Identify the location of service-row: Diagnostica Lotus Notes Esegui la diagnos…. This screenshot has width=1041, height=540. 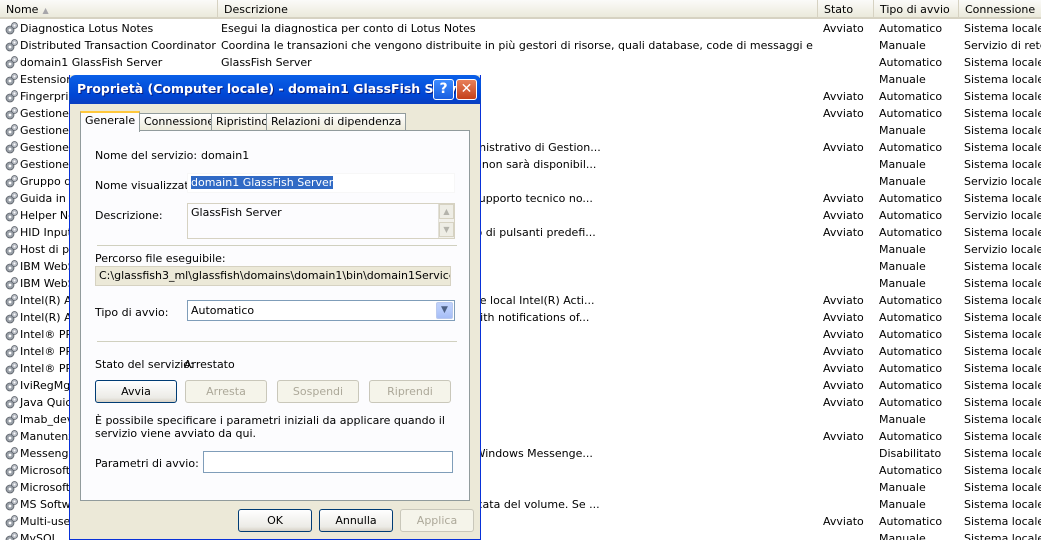
(520, 28).